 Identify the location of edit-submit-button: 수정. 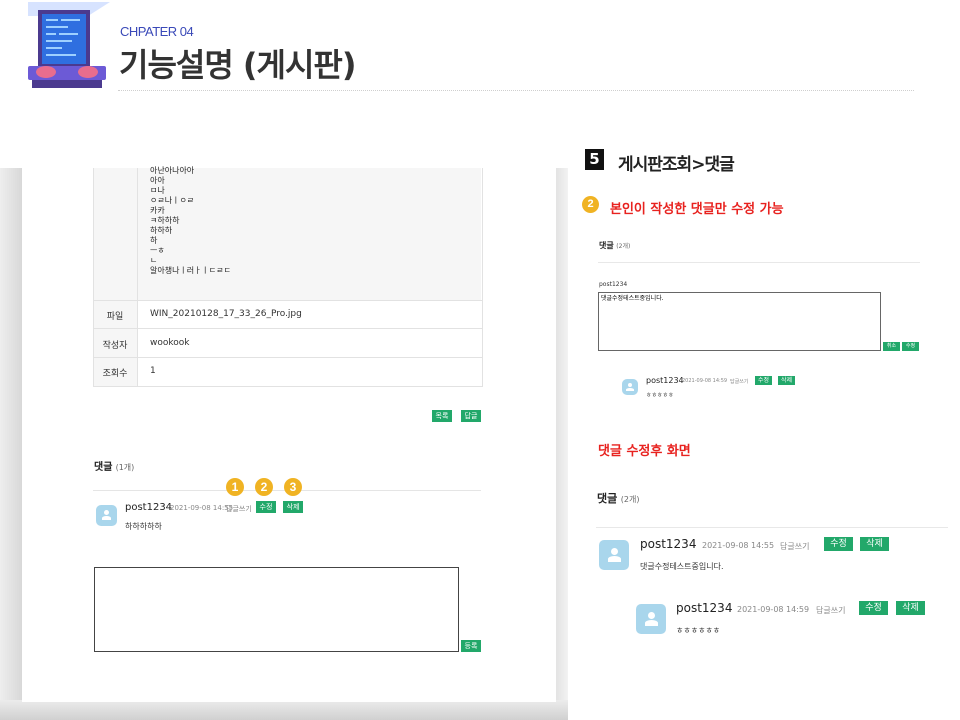
(910, 346).